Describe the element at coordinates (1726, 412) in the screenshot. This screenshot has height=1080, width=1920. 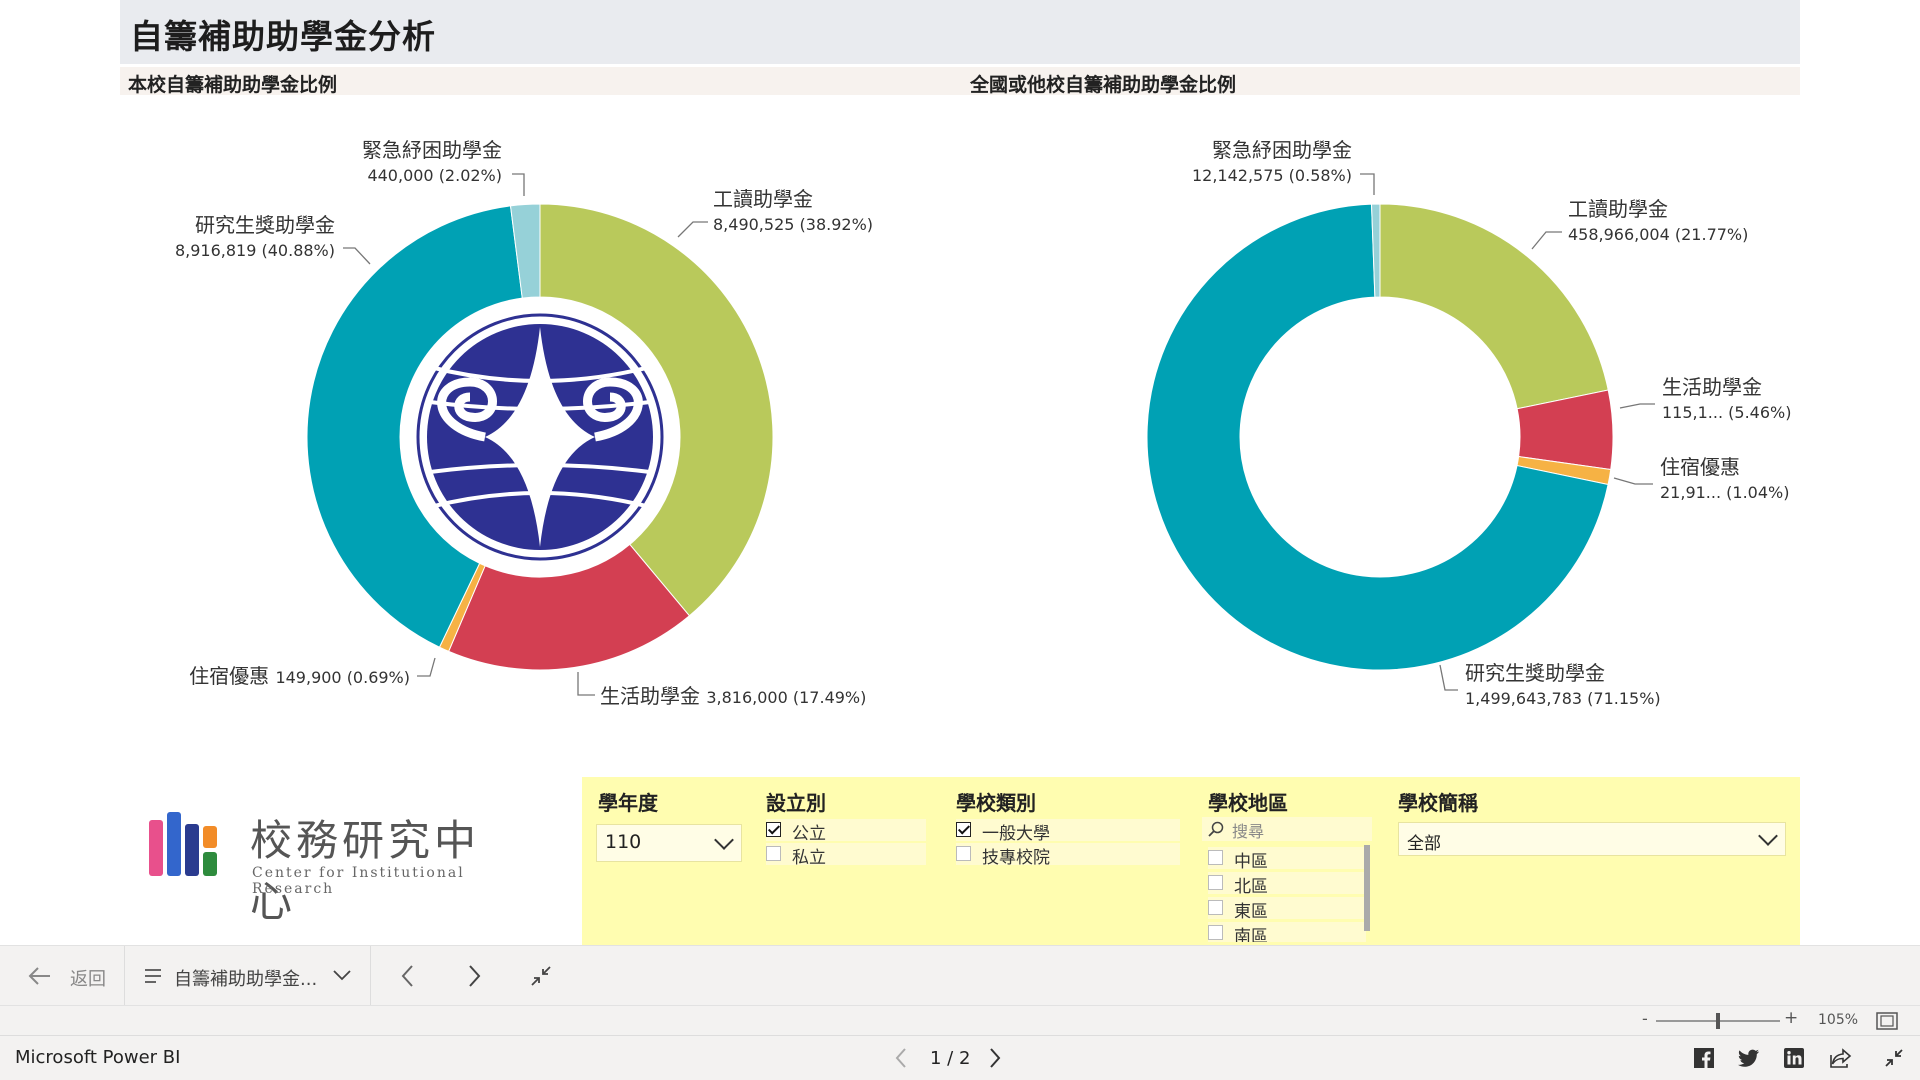
I see `data-label-value: 115,1... (5.46%)` at that location.